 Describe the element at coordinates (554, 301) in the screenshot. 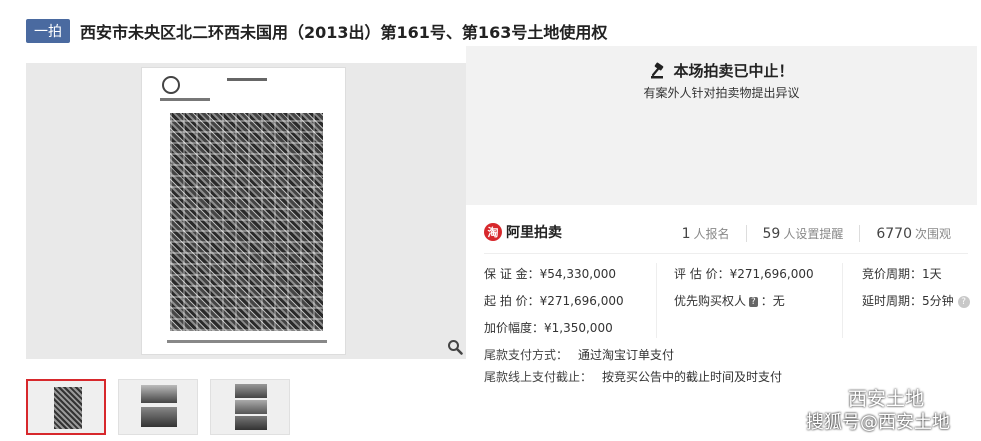

I see `start-price: 起 拍 价：¥271,696,000` at that location.